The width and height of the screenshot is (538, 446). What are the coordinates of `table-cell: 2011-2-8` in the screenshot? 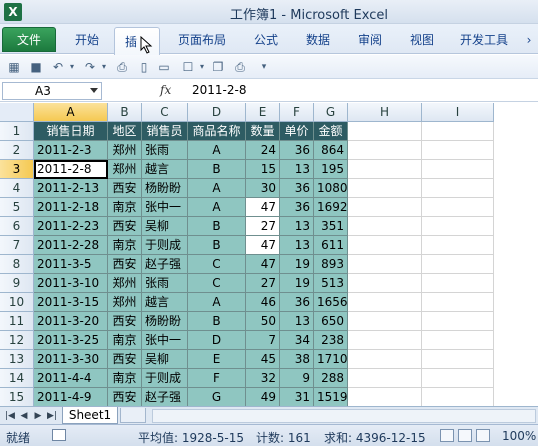 It's located at (71, 169).